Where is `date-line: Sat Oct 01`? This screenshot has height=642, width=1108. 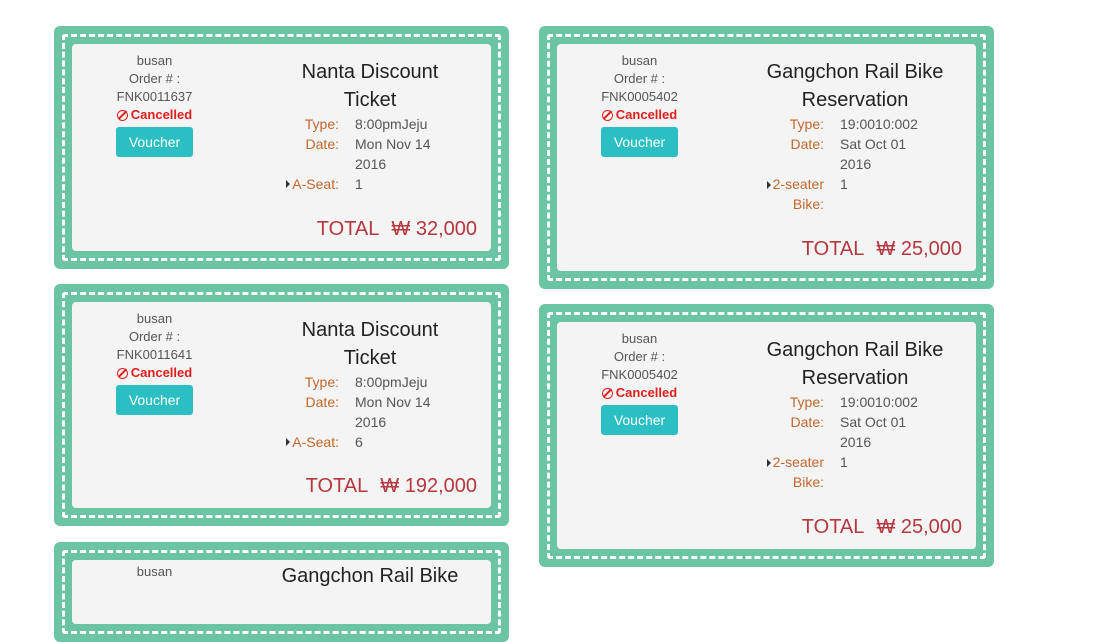 date-line: Sat Oct 01 is located at coordinates (873, 422).